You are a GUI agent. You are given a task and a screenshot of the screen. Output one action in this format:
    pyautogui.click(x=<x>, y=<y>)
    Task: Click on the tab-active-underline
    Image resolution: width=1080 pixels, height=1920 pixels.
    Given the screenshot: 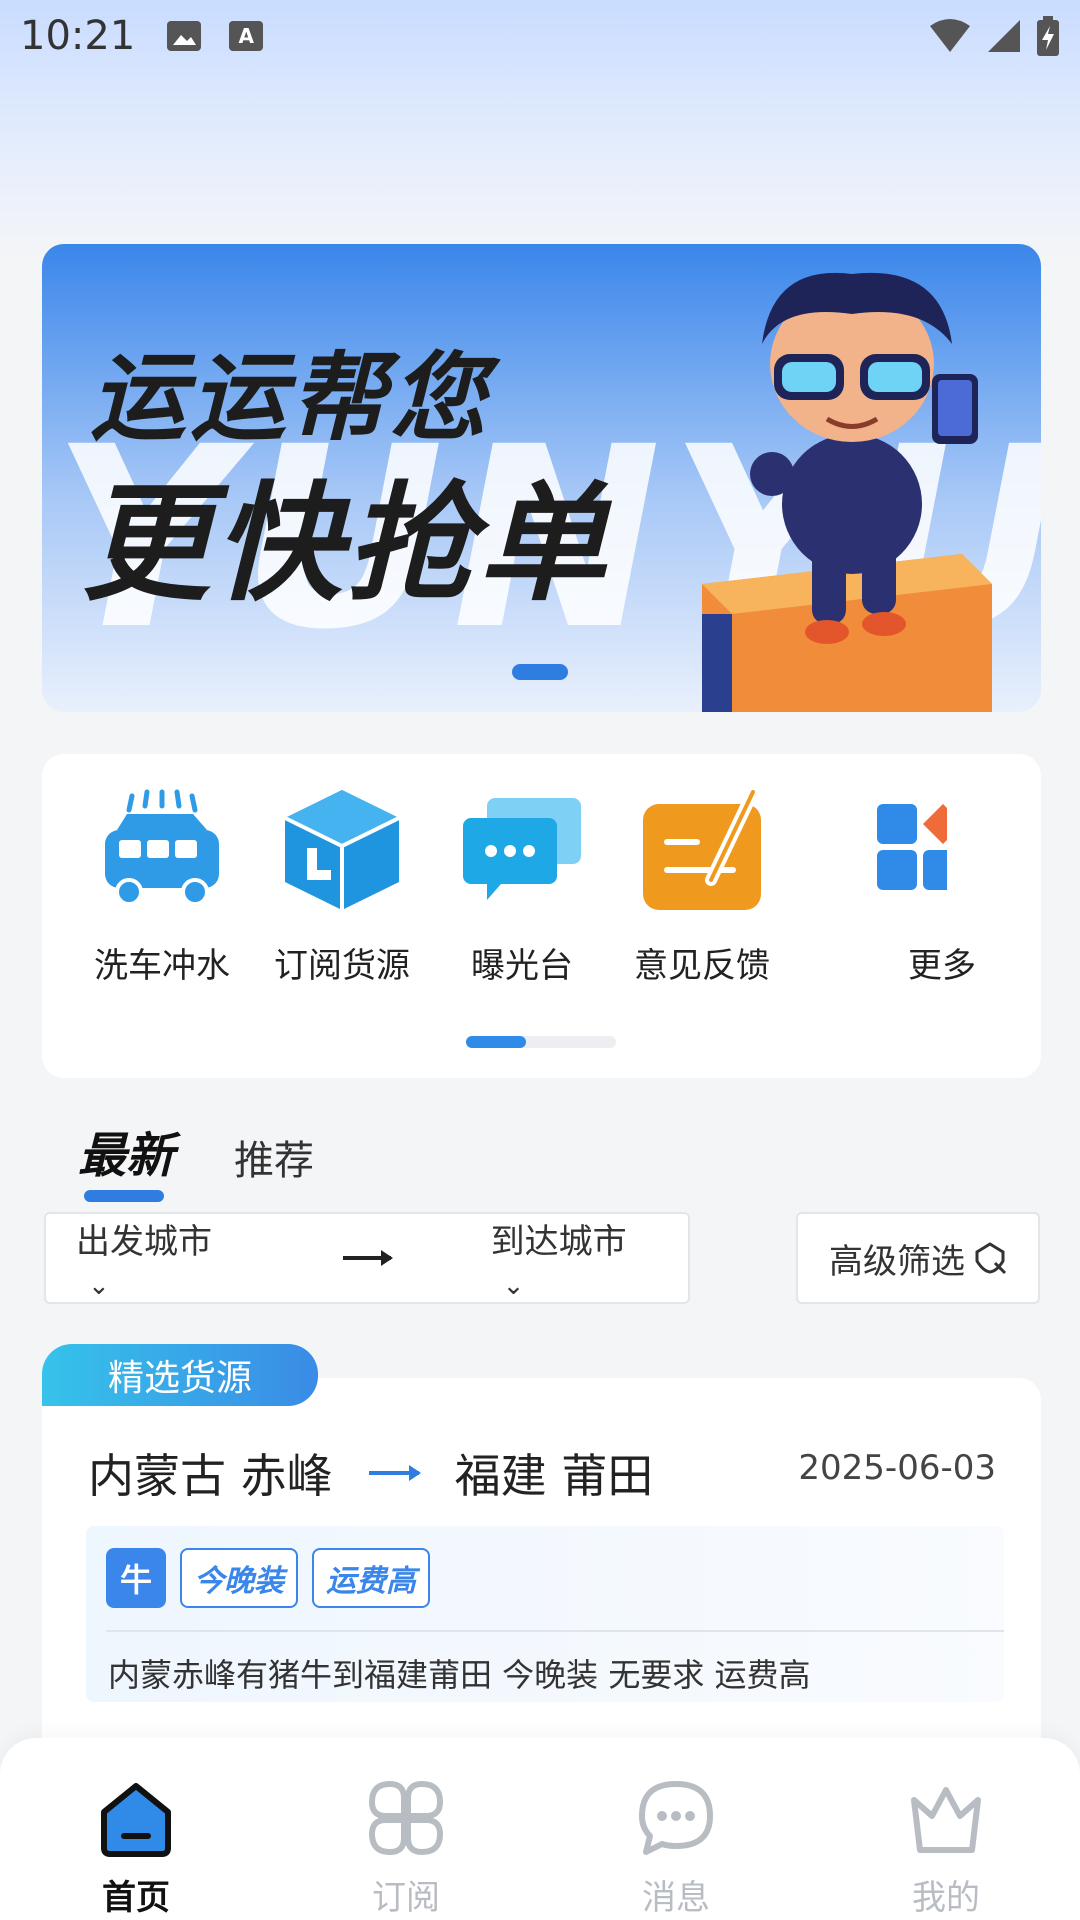 What is the action you would take?
    pyautogui.click(x=124, y=1196)
    